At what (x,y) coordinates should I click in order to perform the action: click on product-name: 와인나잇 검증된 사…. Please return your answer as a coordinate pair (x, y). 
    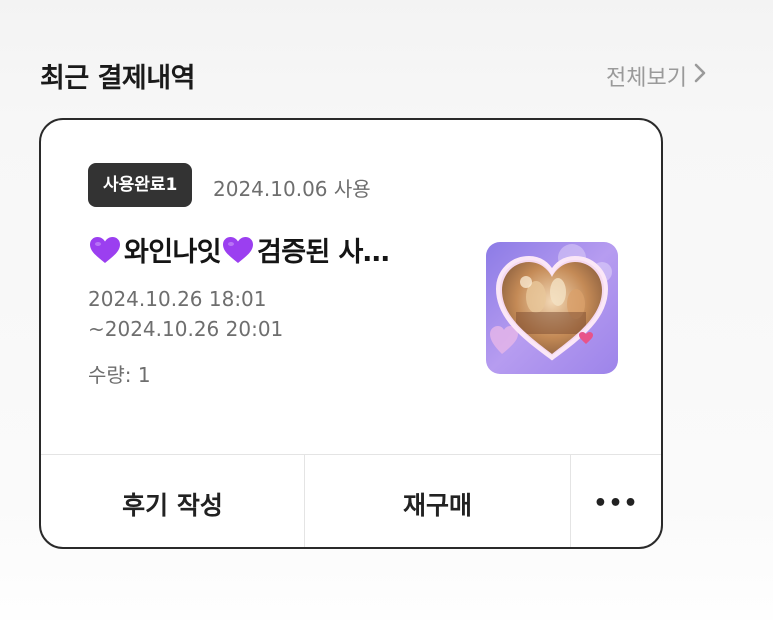
    Looking at the image, I should click on (258, 249).